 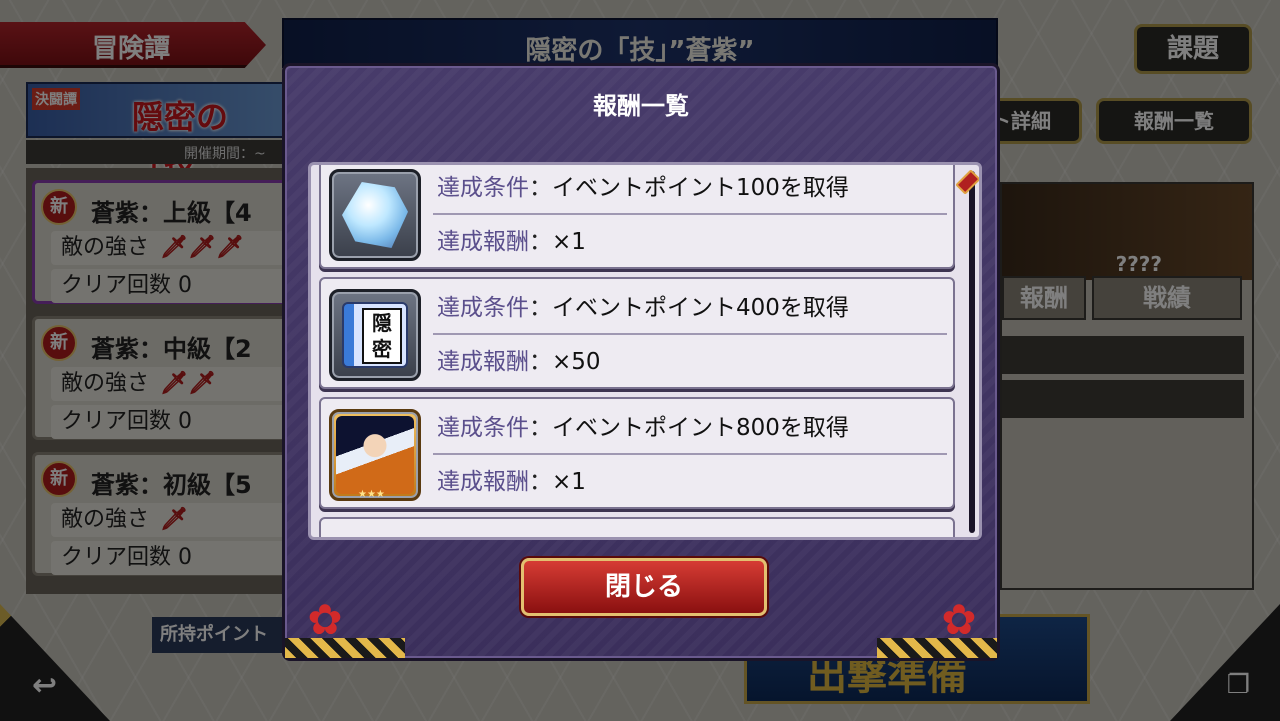 What do you see at coordinates (700, 428) in the screenshot?
I see `condition-value: イベントポイント800を取得` at bounding box center [700, 428].